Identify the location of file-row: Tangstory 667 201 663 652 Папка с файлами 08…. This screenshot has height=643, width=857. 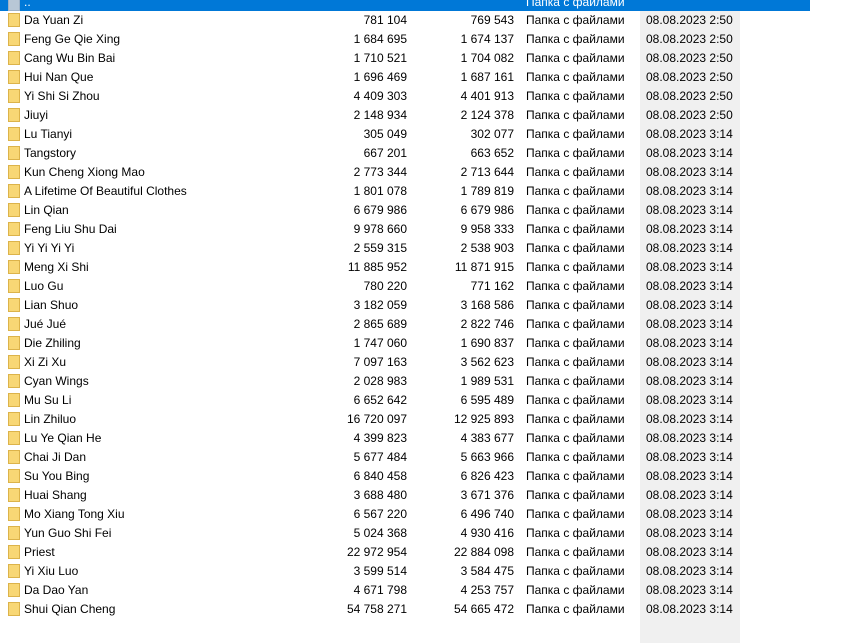
(405, 153).